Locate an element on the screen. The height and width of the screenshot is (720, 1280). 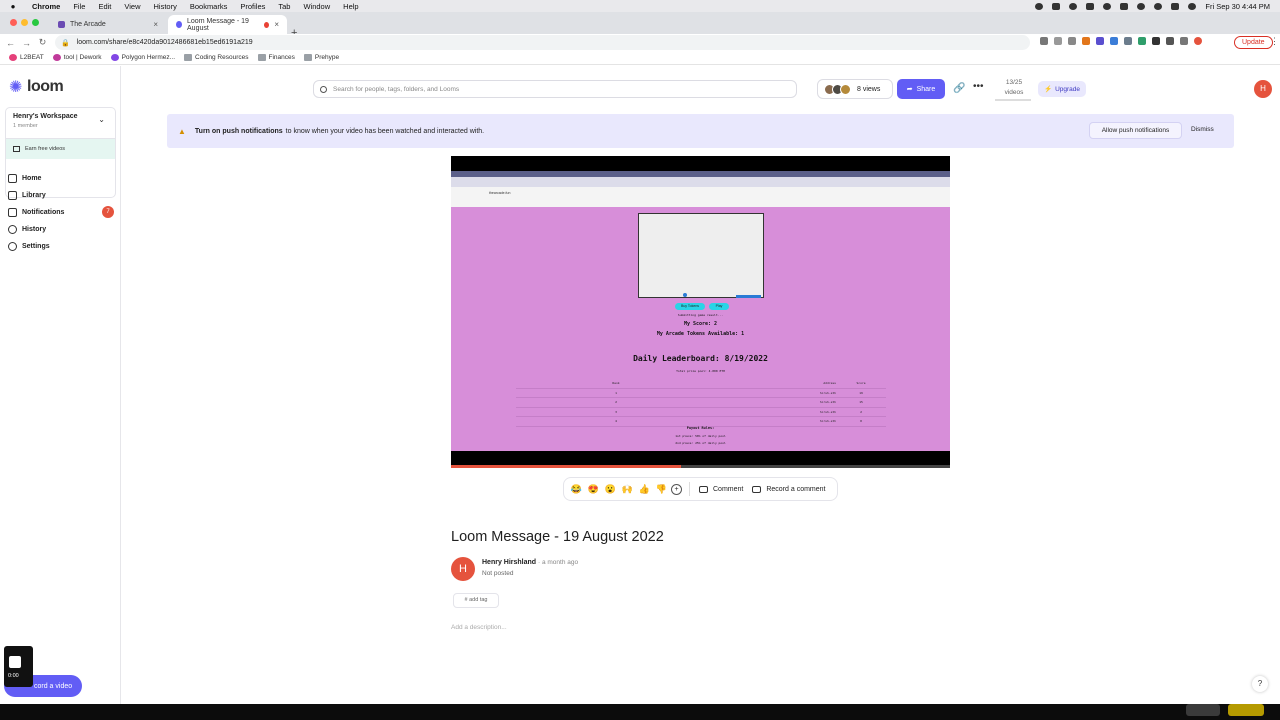
menu-app: Chrome is located at coordinates (46, 6).